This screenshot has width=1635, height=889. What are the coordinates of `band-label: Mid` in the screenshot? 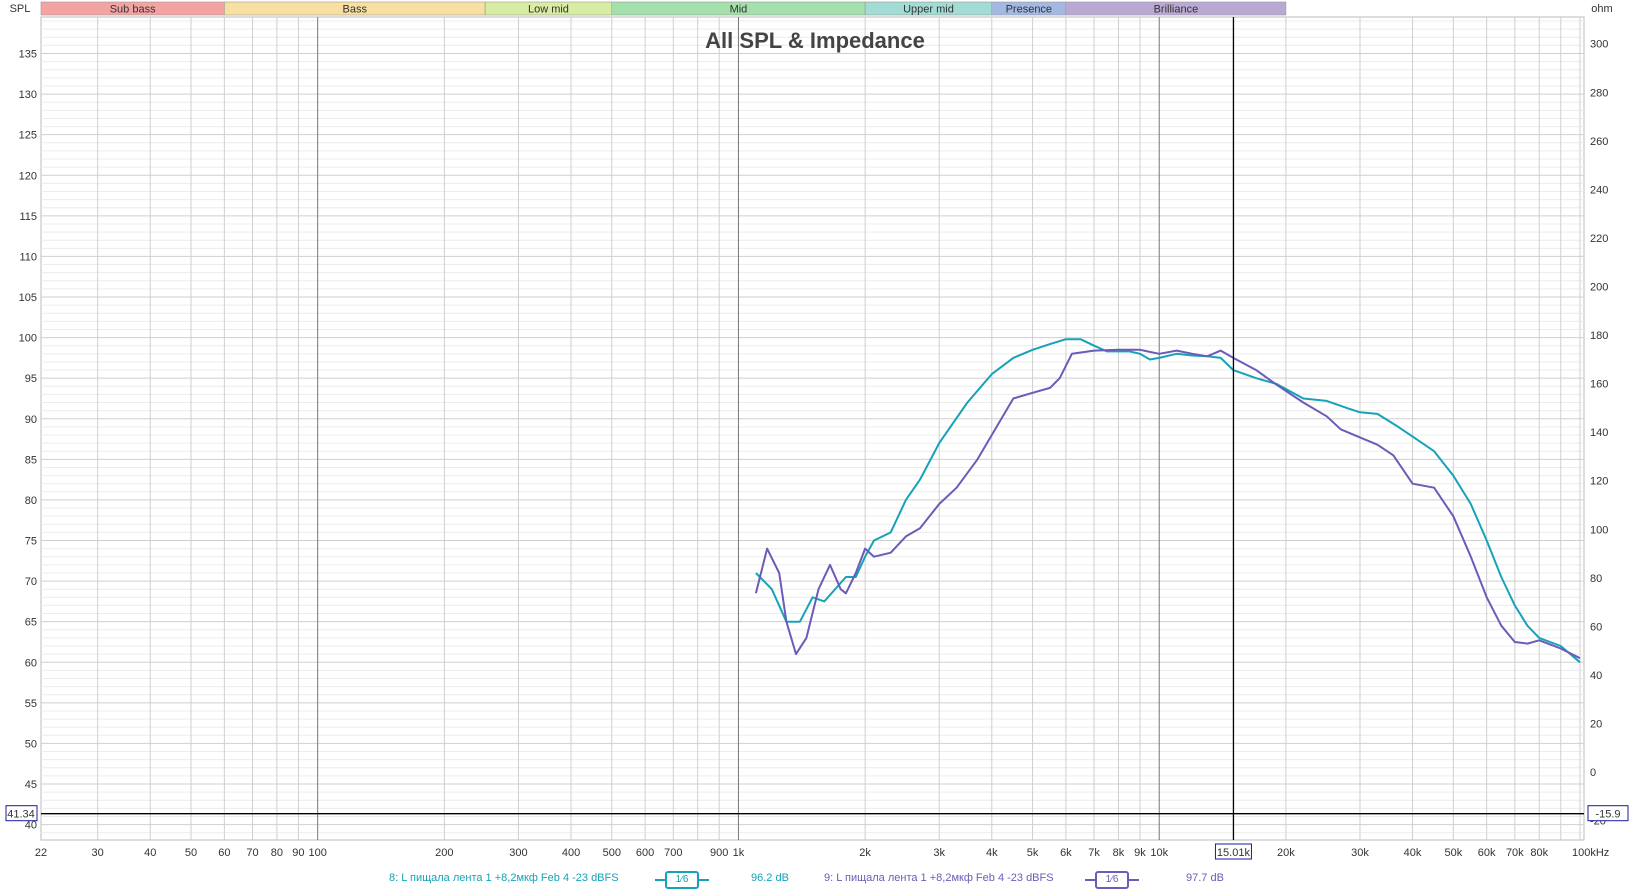 It's located at (739, 10).